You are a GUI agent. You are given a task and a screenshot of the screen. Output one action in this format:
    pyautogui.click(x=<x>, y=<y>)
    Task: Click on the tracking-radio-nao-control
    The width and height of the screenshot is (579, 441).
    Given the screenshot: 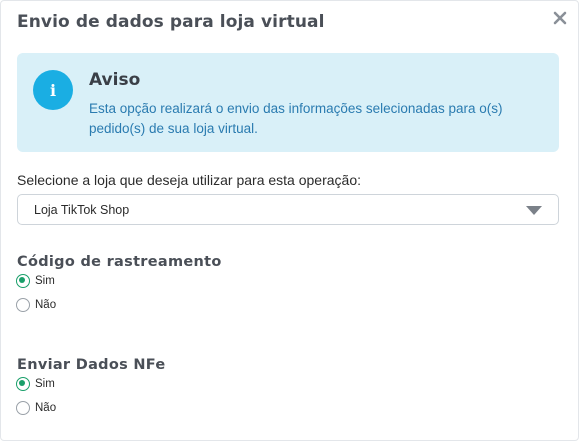 What is the action you would take?
    pyautogui.click(x=23, y=305)
    